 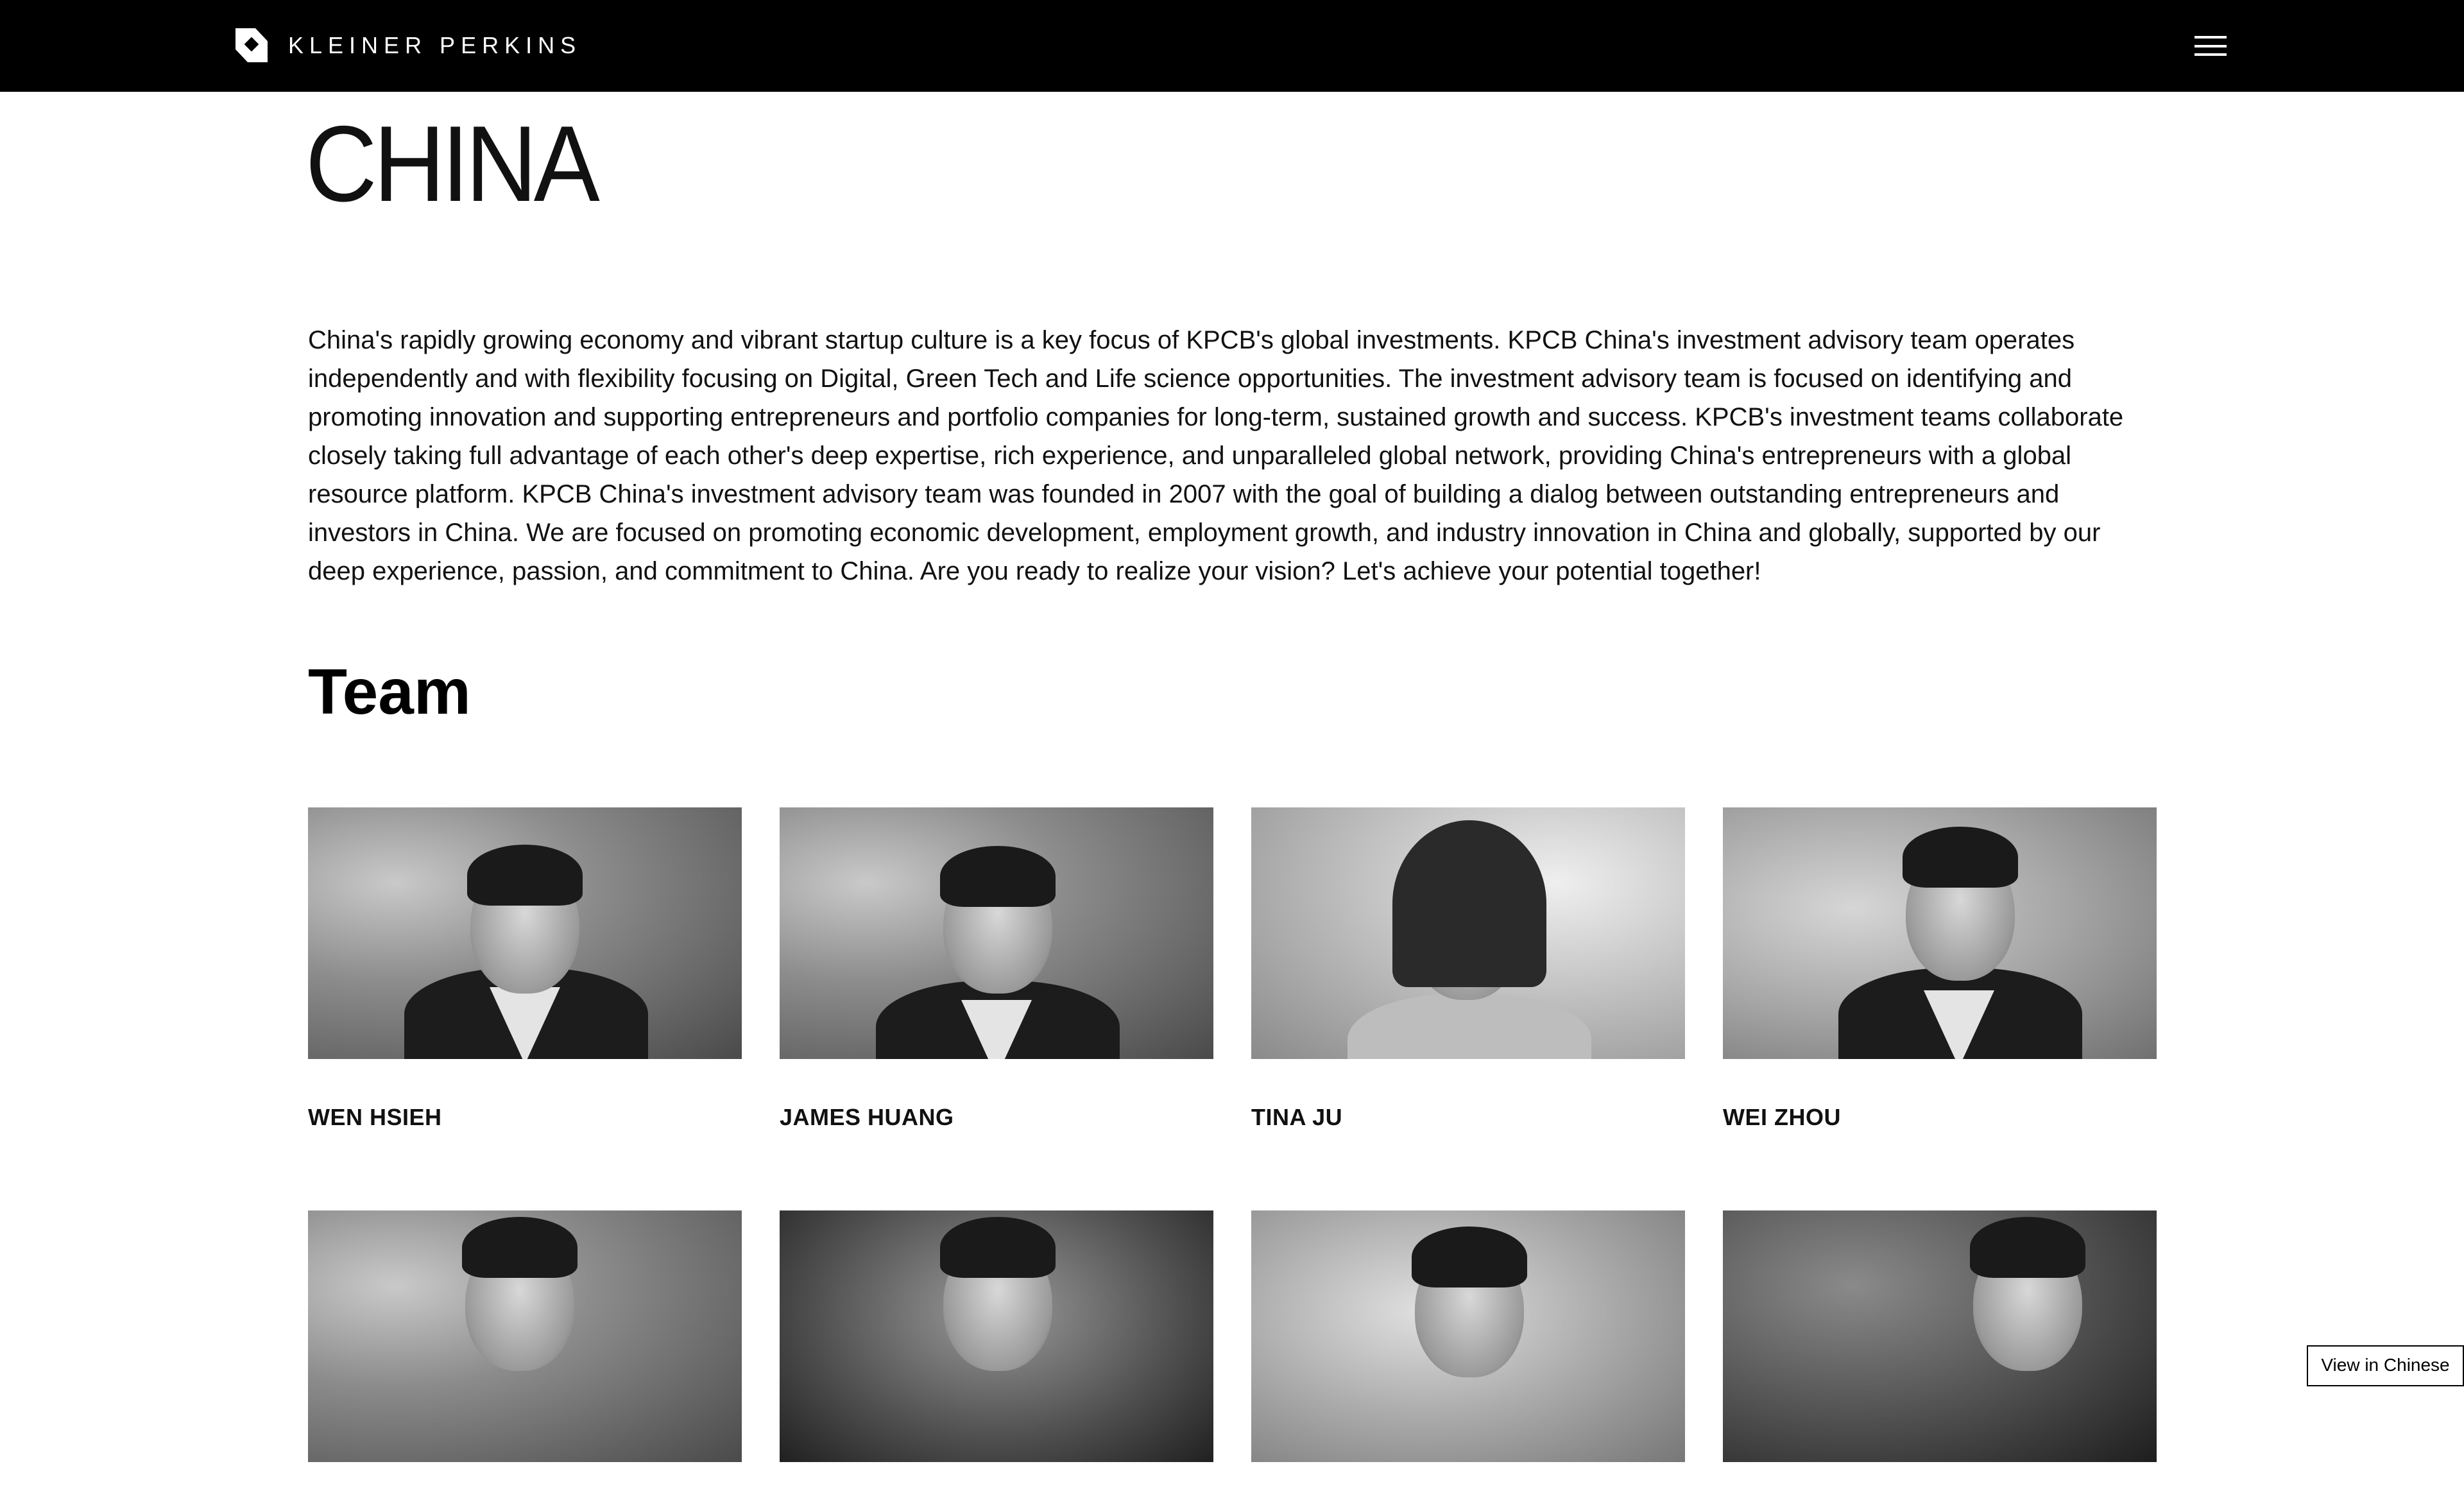 I want to click on page-title: CHINA, so click(x=453, y=163).